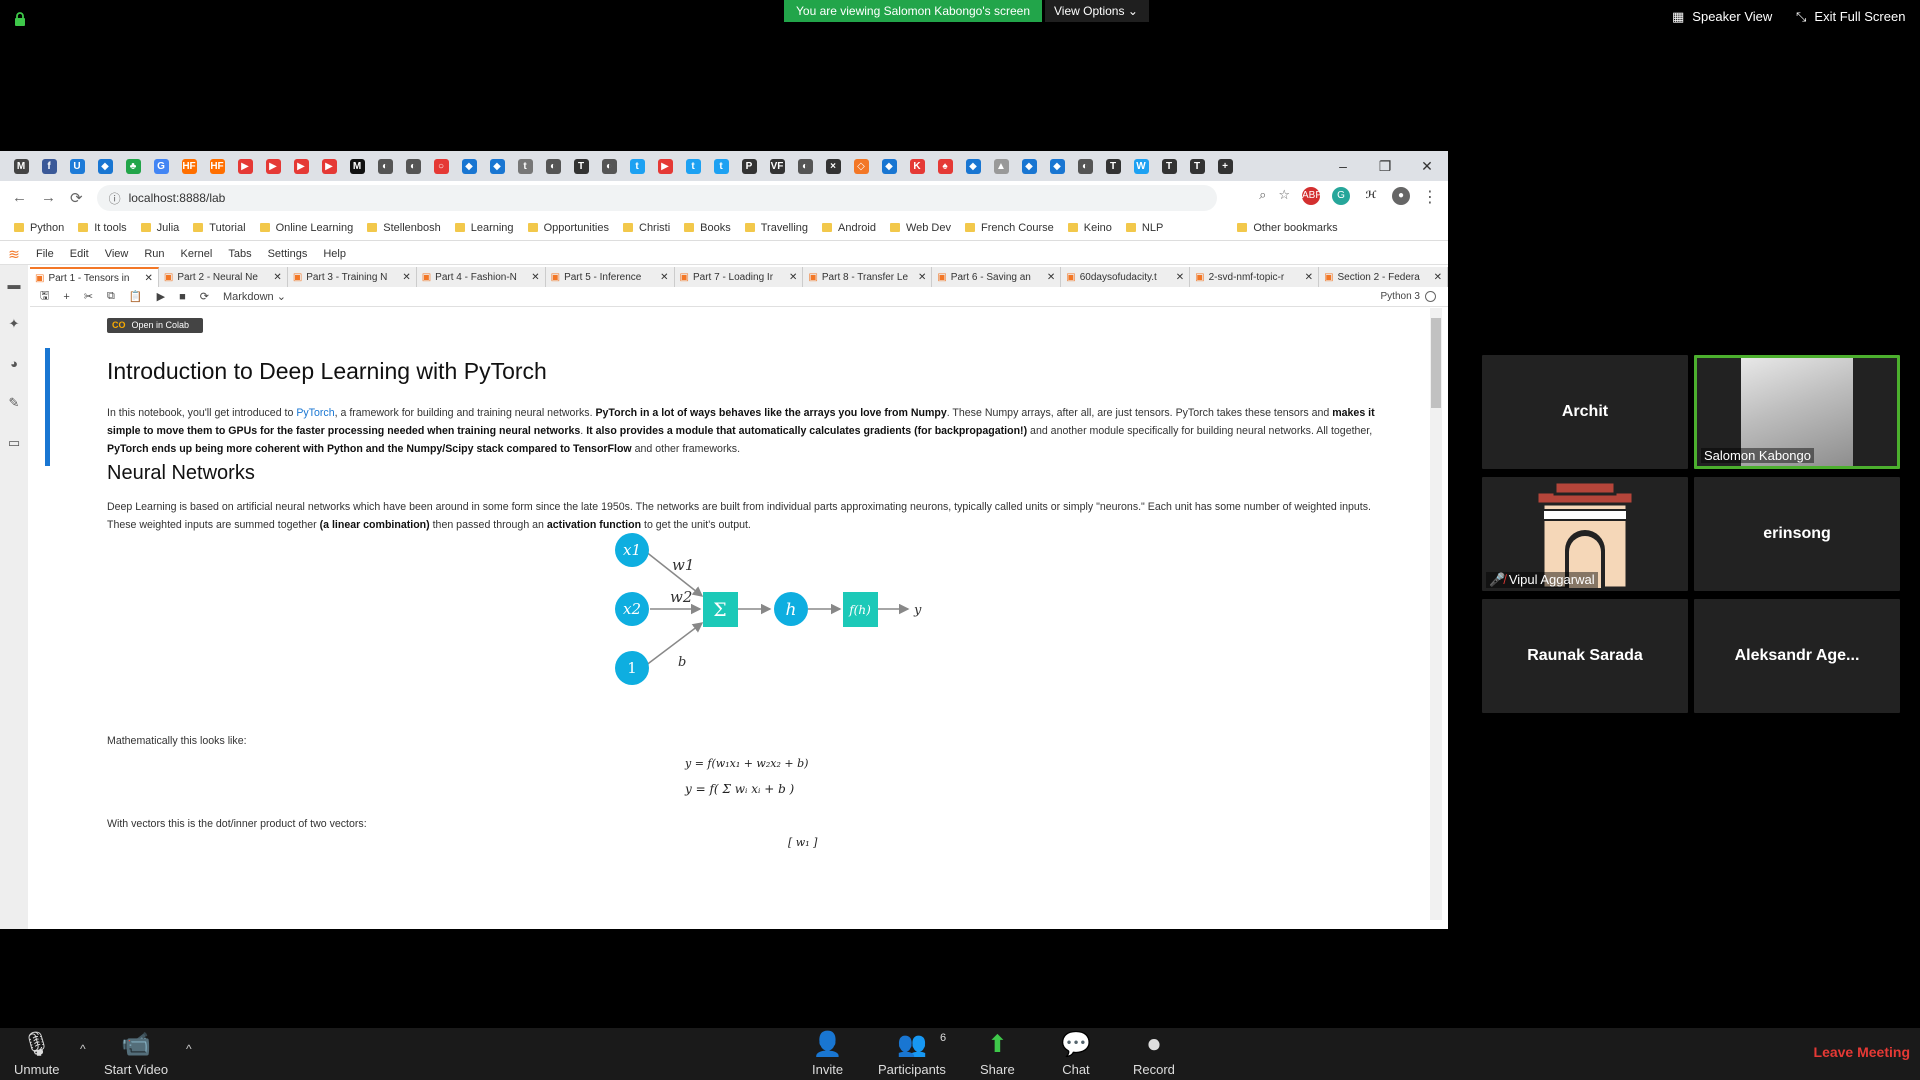 This screenshot has width=1920, height=1080. I want to click on participant-tile: Raunak Sarada, so click(1585, 656).